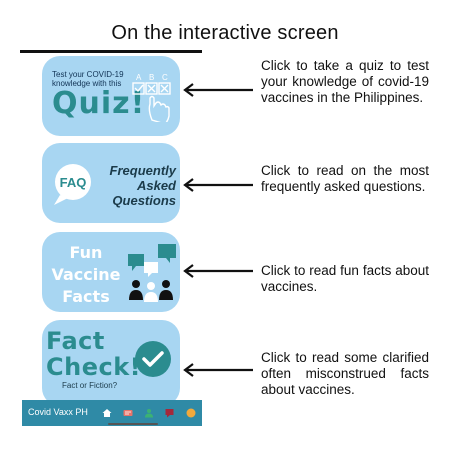 This screenshot has width=450, height=450. I want to click on home-icon, so click(107, 413).